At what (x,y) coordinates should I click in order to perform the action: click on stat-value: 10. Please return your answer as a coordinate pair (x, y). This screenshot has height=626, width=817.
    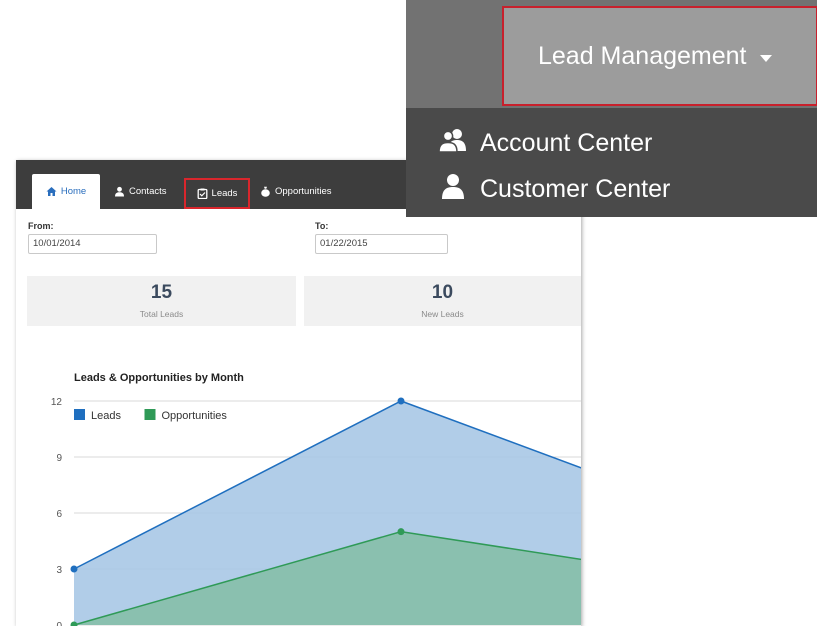
    Looking at the image, I should click on (442, 292).